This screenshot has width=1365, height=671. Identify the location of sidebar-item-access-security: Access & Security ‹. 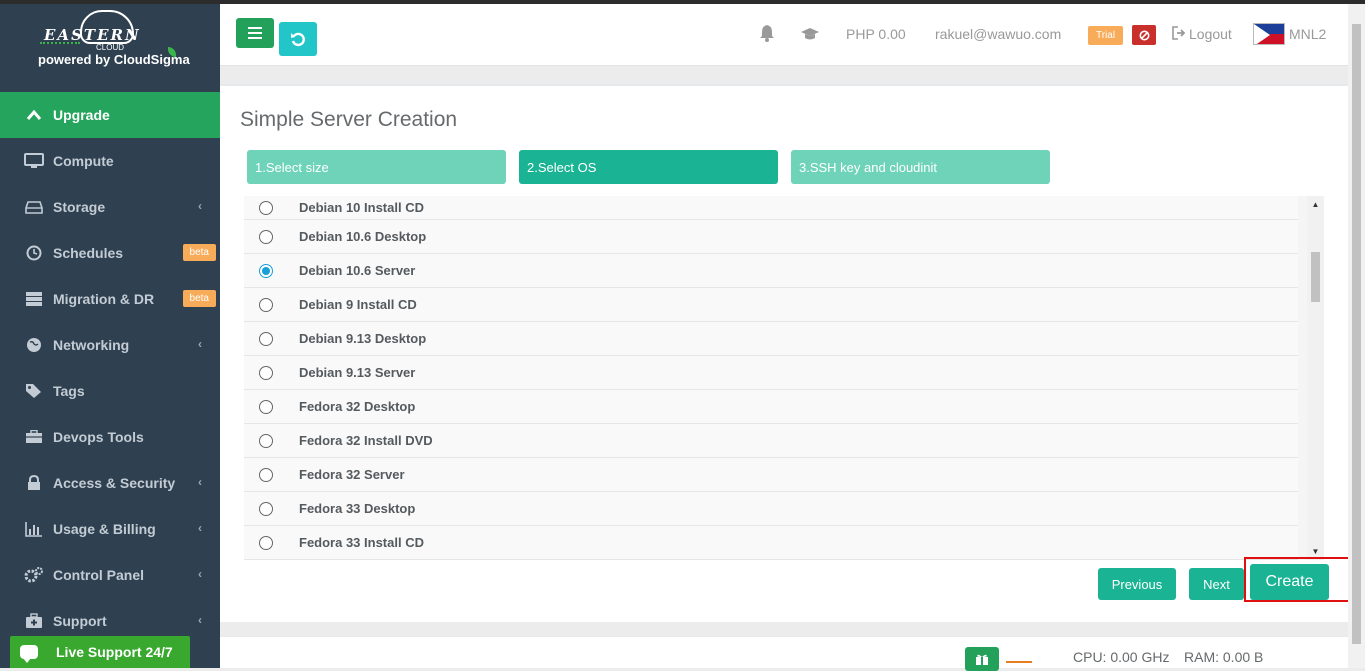
(110, 483).